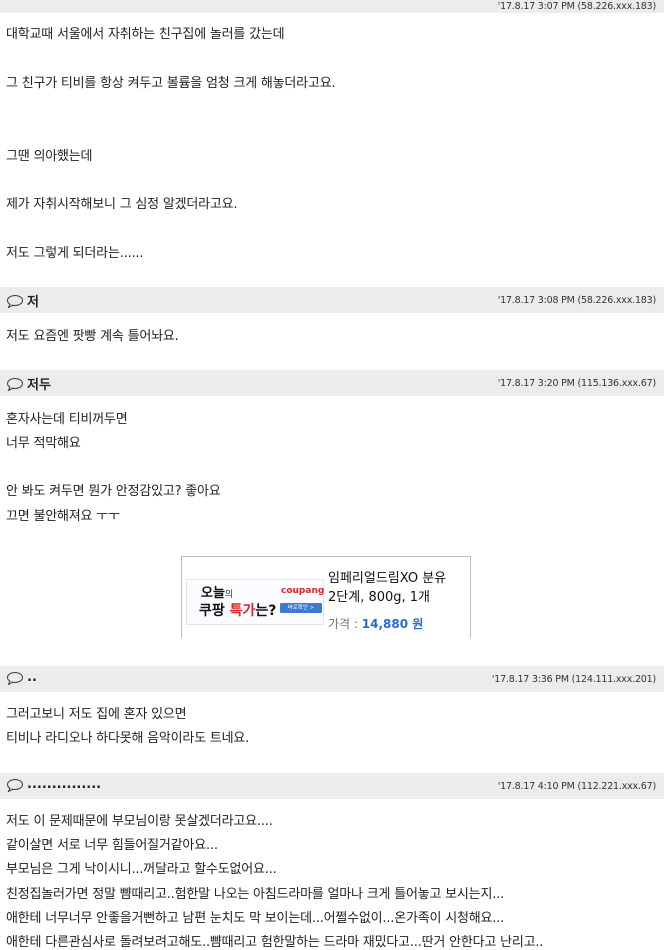  What do you see at coordinates (32, 677) in the screenshot?
I see `comment-author: ..` at bounding box center [32, 677].